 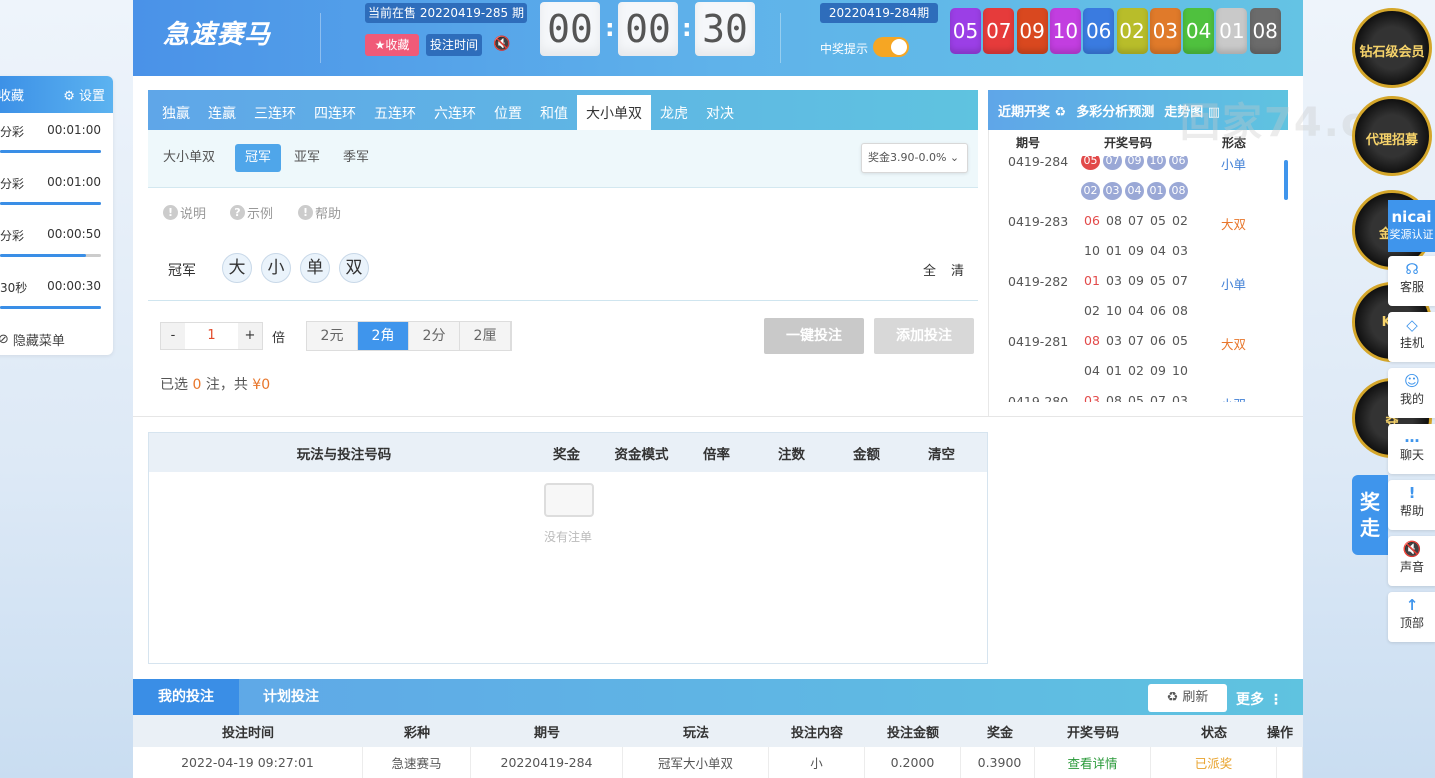 What do you see at coordinates (434, 336) in the screenshot?
I see `unit-fen: 2分` at bounding box center [434, 336].